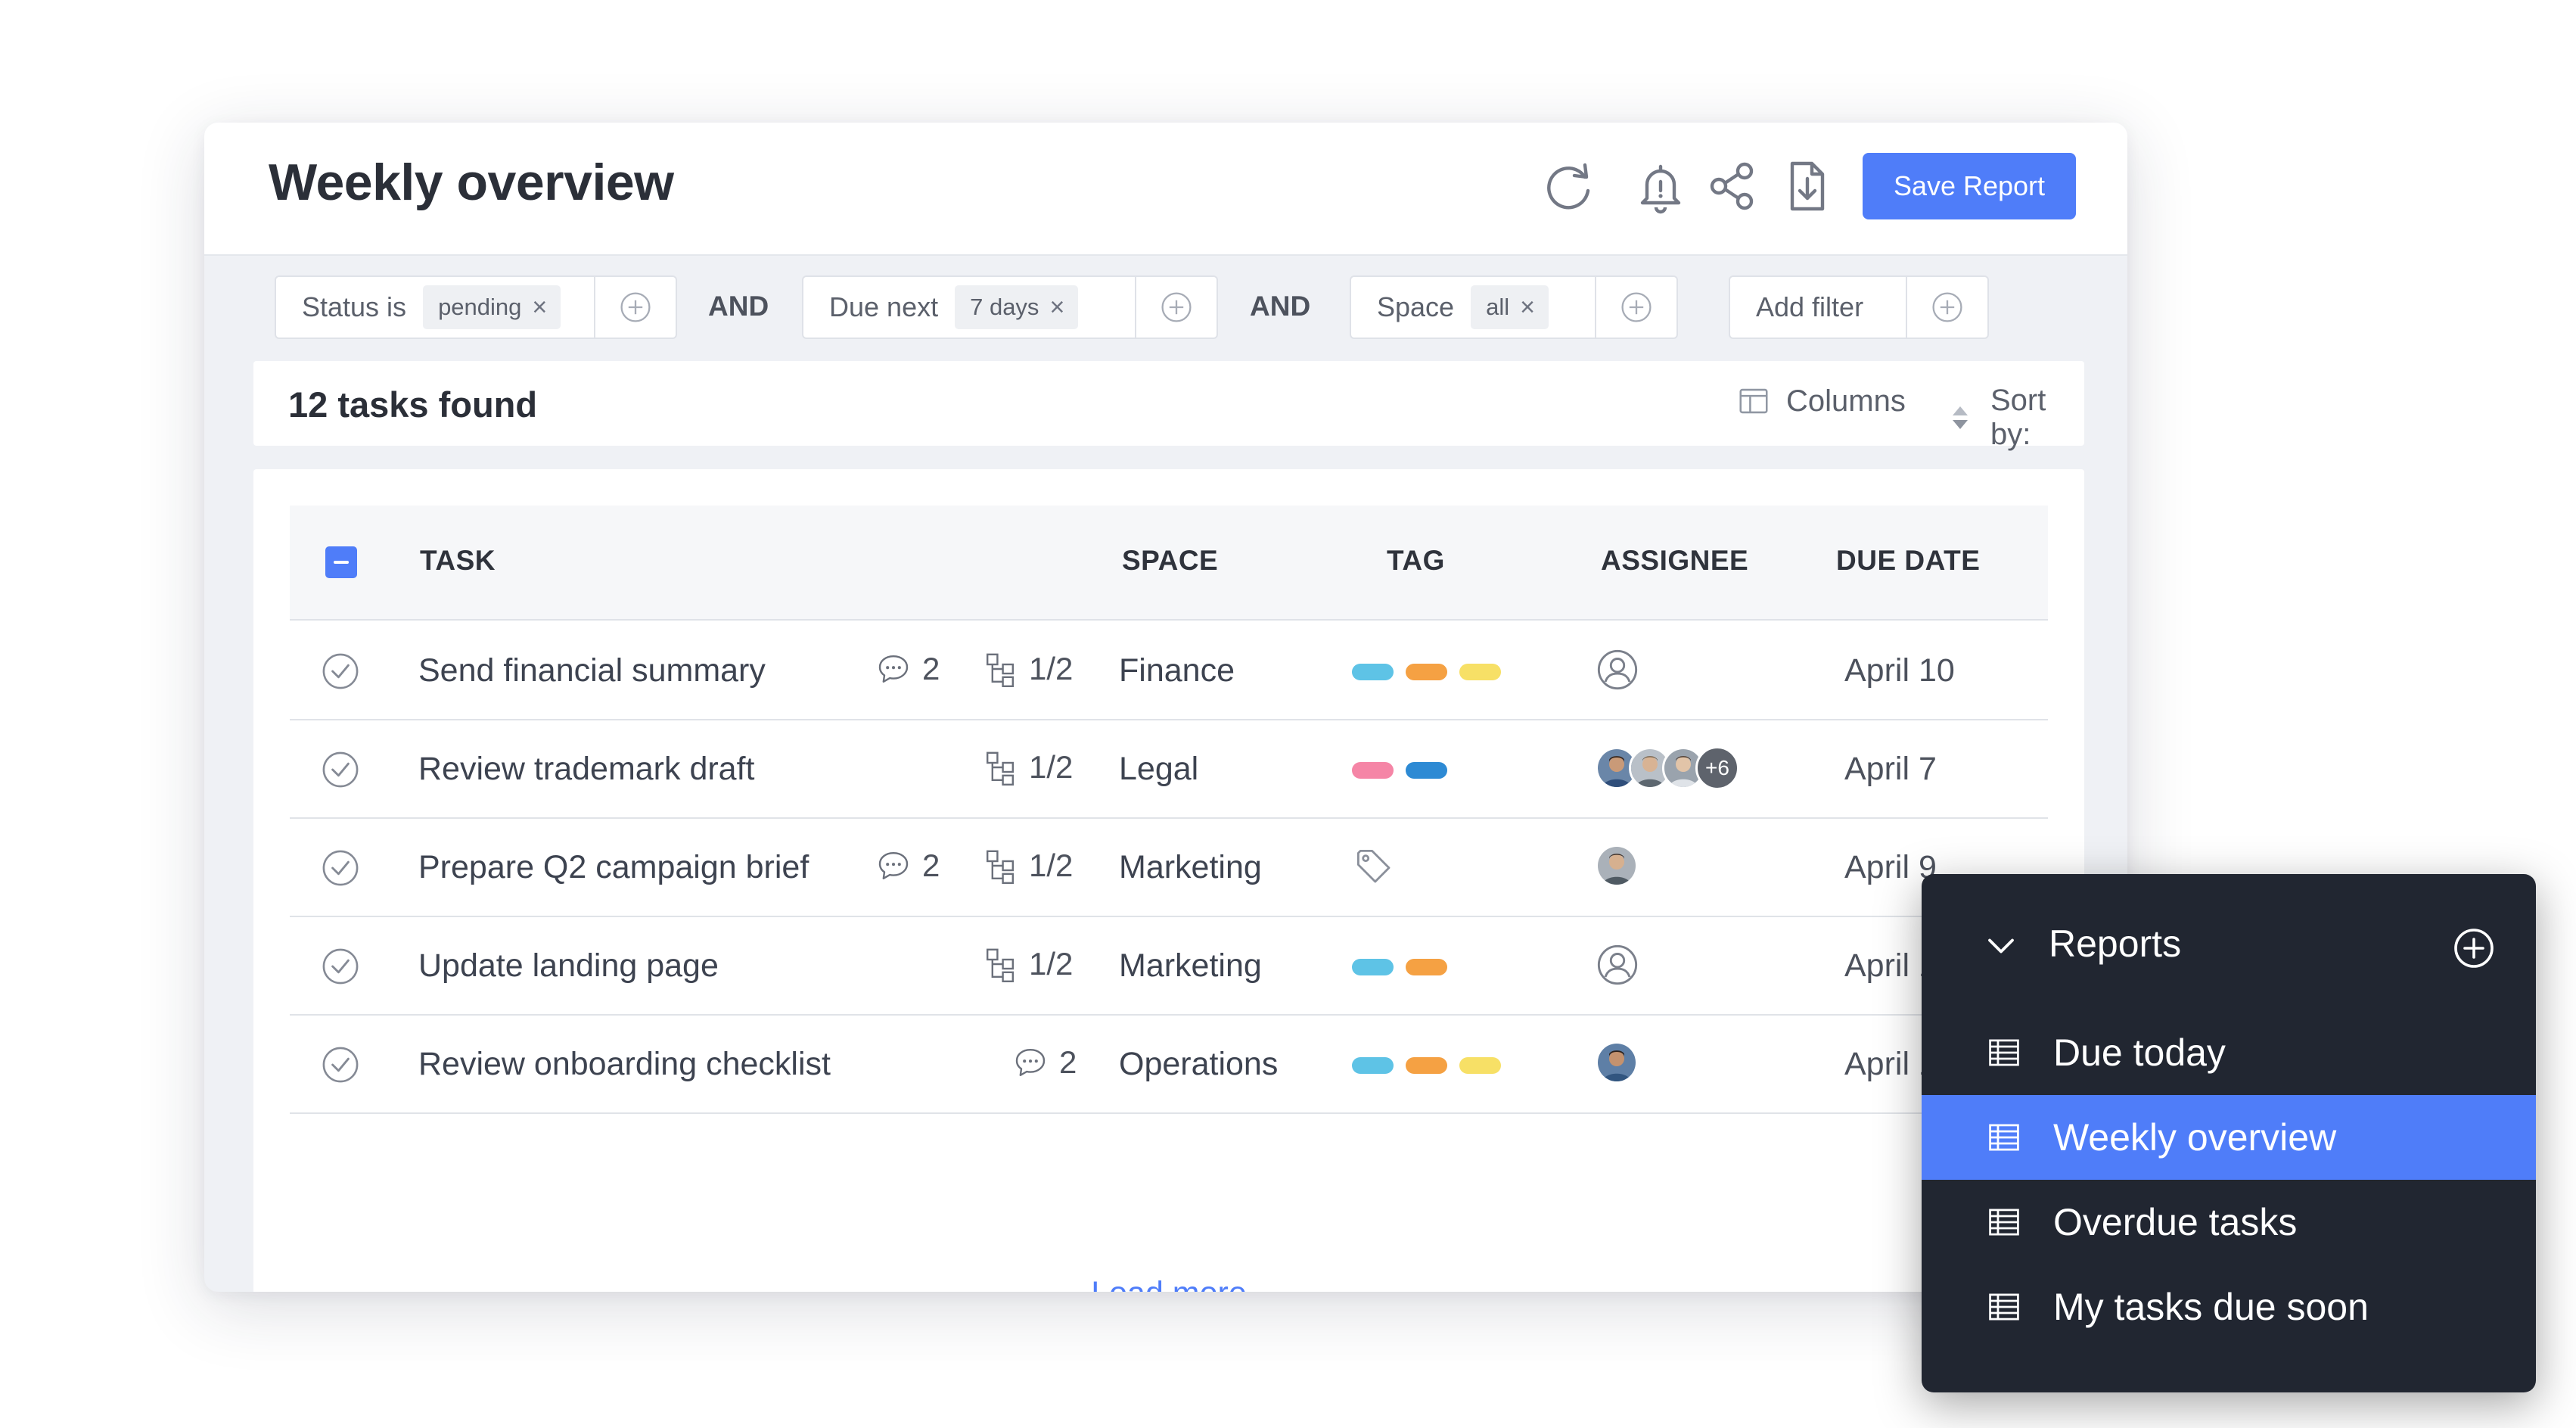 The width and height of the screenshot is (2576, 1428). What do you see at coordinates (458, 561) in the screenshot?
I see `column-header-task: TASK` at bounding box center [458, 561].